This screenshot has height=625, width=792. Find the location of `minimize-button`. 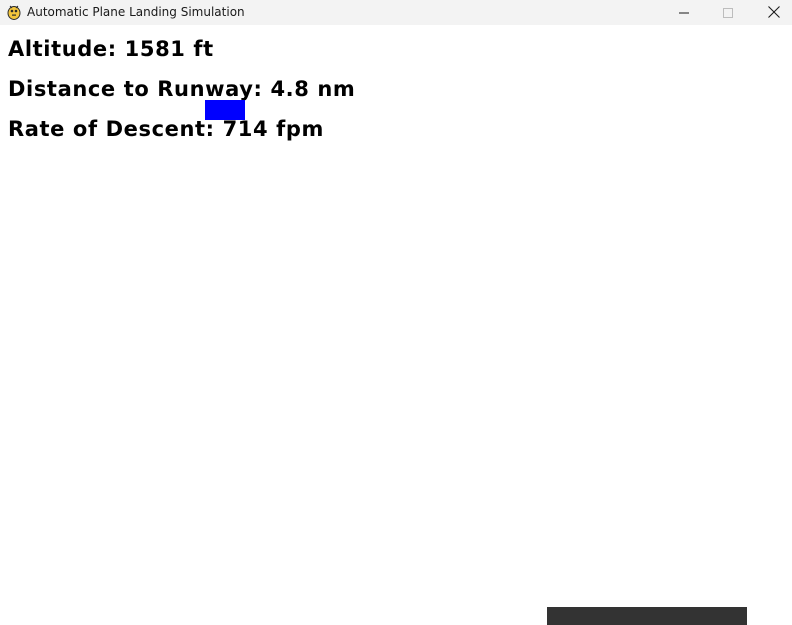

minimize-button is located at coordinates (684, 12).